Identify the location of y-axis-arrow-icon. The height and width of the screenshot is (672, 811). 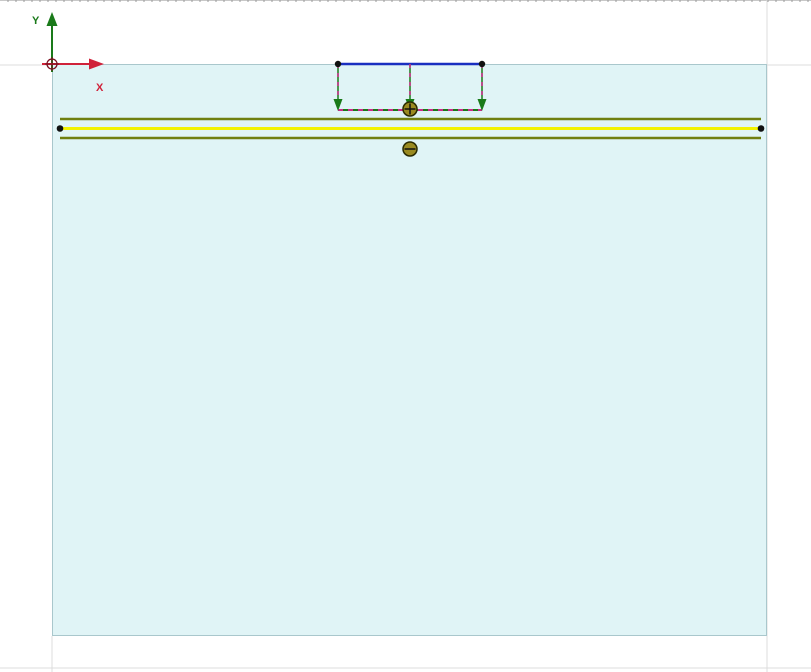
(52, 19).